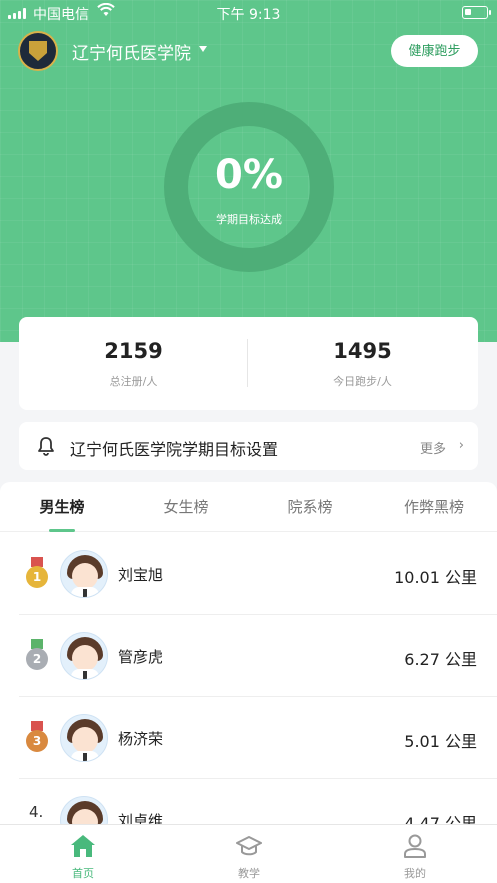  Describe the element at coordinates (476, 12) in the screenshot. I see `battery-icon` at that location.